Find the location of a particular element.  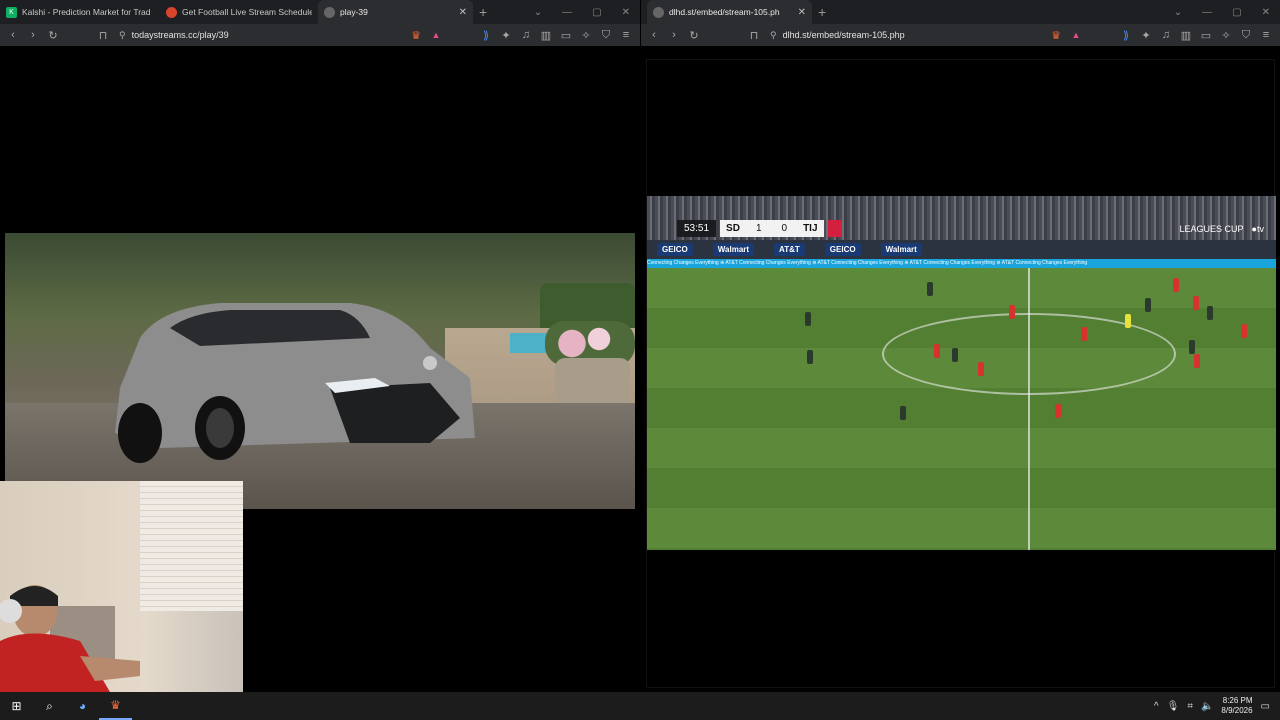

chevron-up-icon: ^ is located at coordinates (1156, 706).